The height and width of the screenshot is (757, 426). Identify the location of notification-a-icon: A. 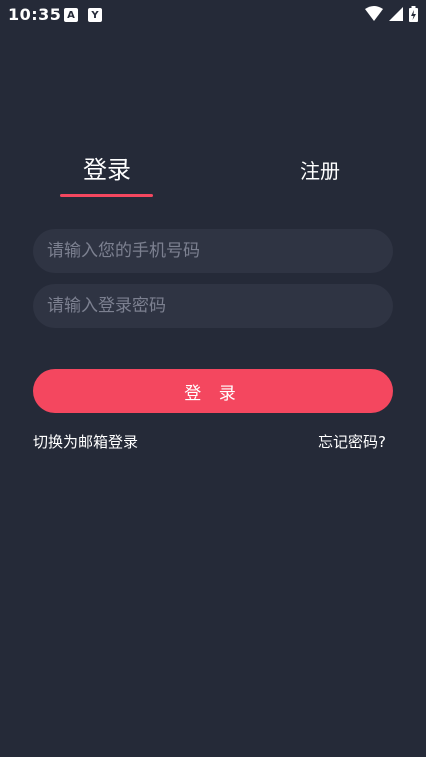
(71, 15).